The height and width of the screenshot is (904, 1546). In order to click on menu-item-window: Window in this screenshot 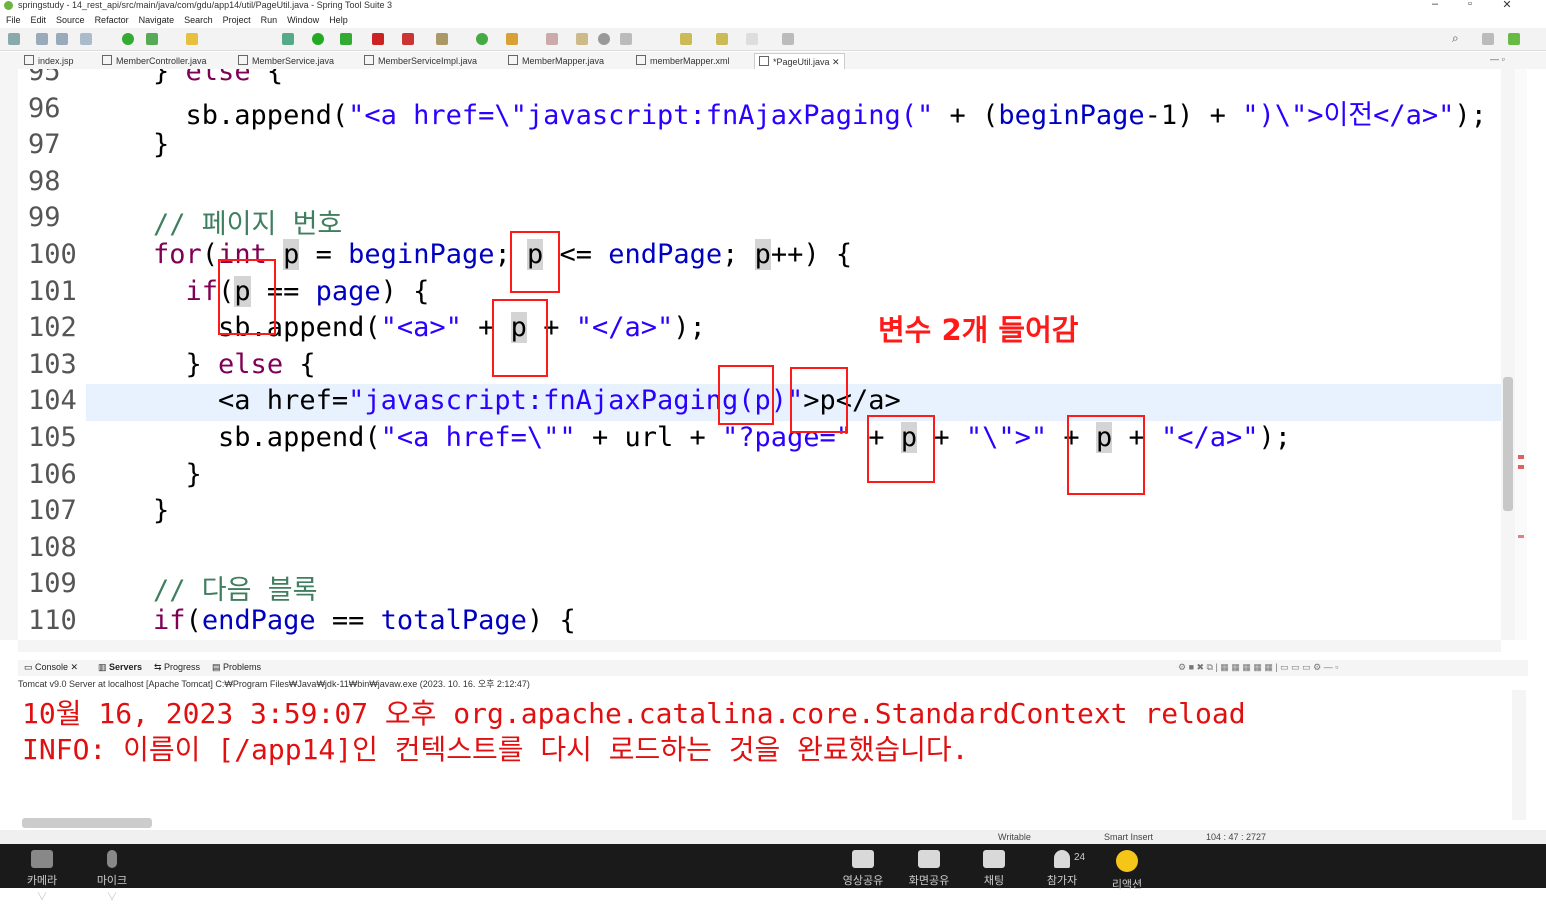, I will do `click(303, 20)`.